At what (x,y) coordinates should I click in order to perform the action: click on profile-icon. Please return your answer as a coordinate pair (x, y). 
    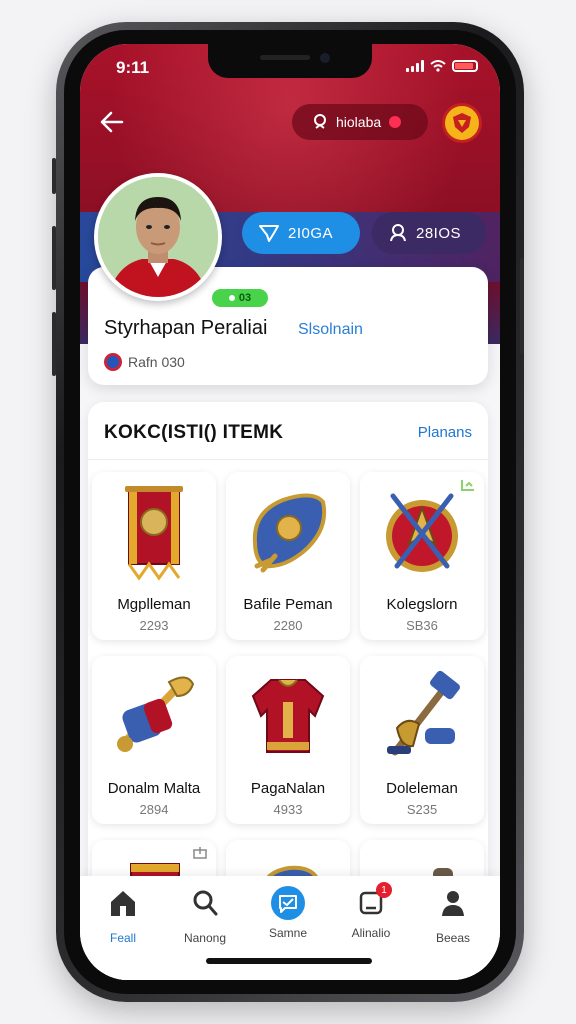
    Looking at the image, I should click on (453, 903).